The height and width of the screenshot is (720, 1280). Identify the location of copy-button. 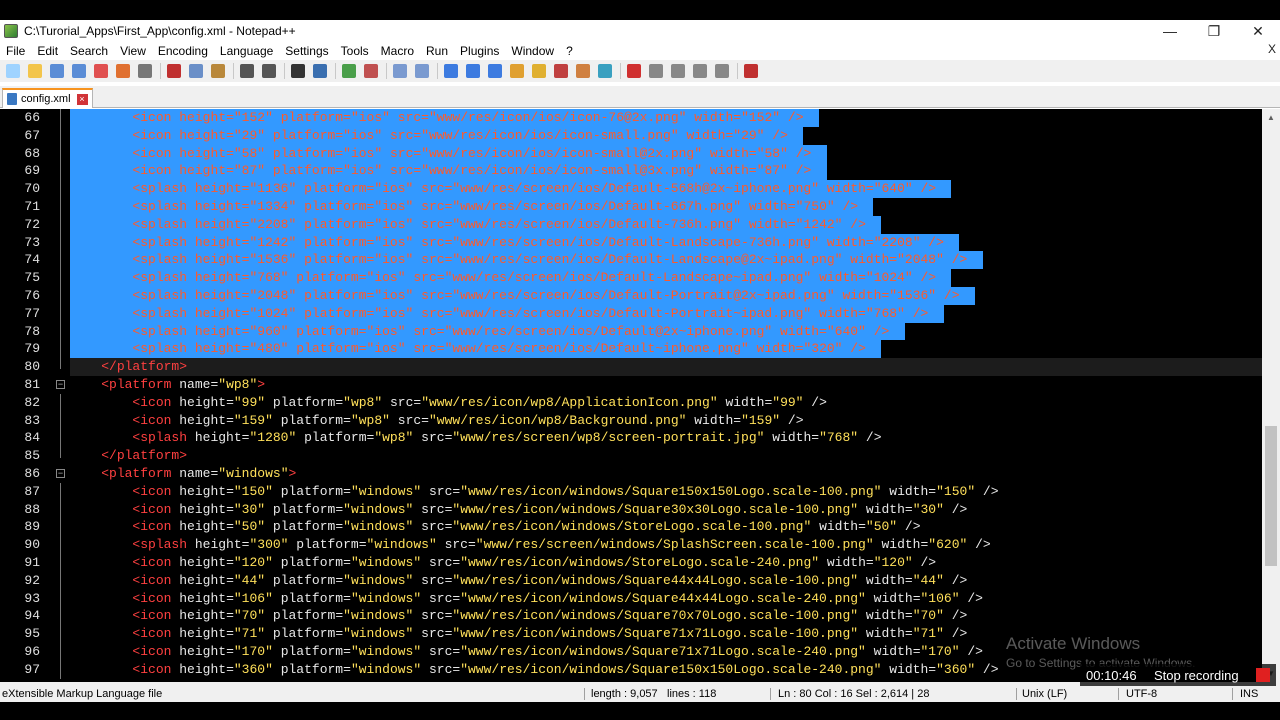
(196, 71).